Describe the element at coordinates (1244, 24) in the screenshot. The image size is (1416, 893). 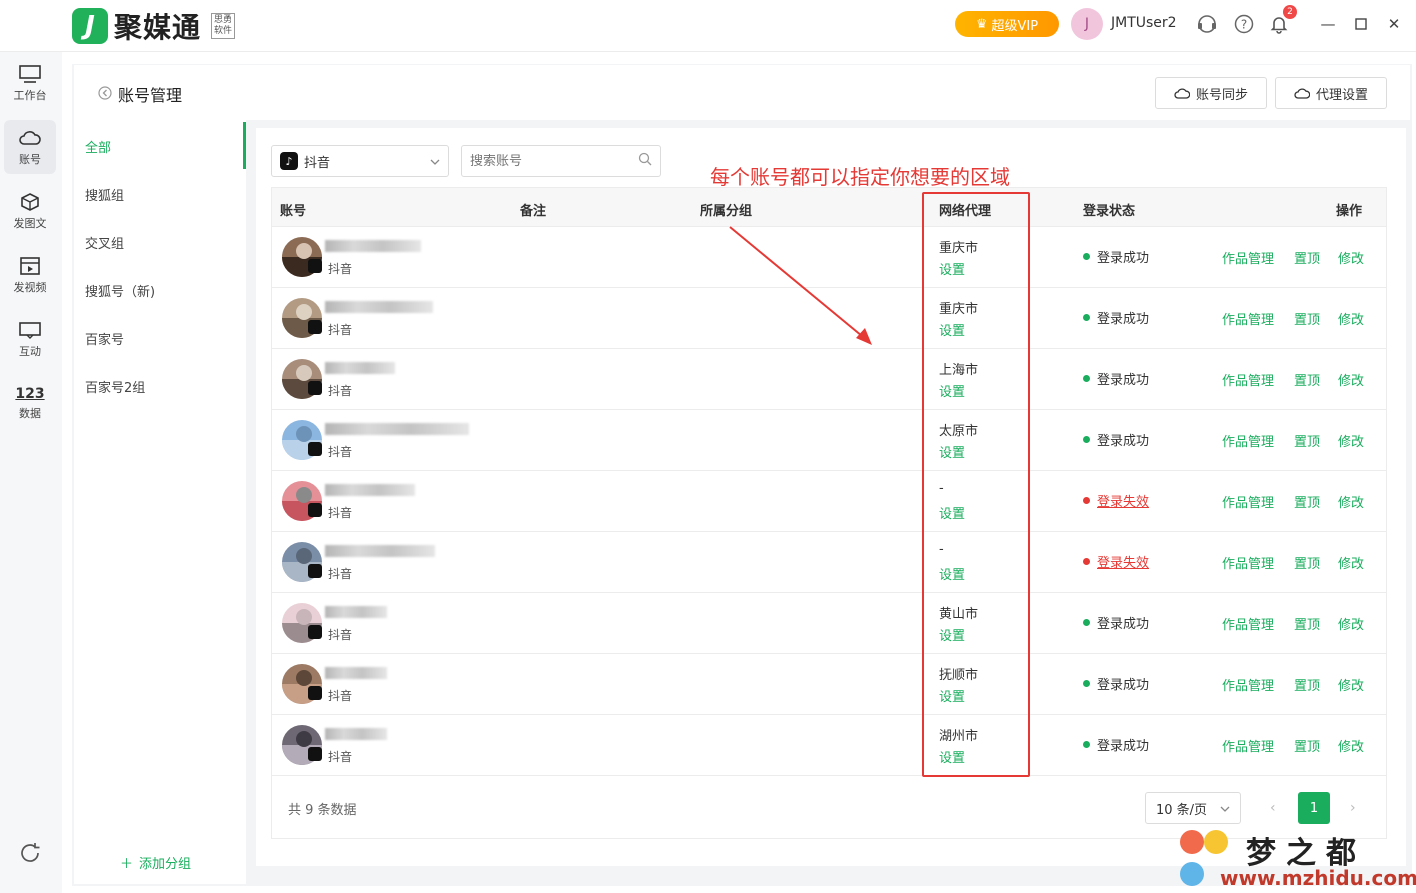
I see `help-icon: ?` at that location.